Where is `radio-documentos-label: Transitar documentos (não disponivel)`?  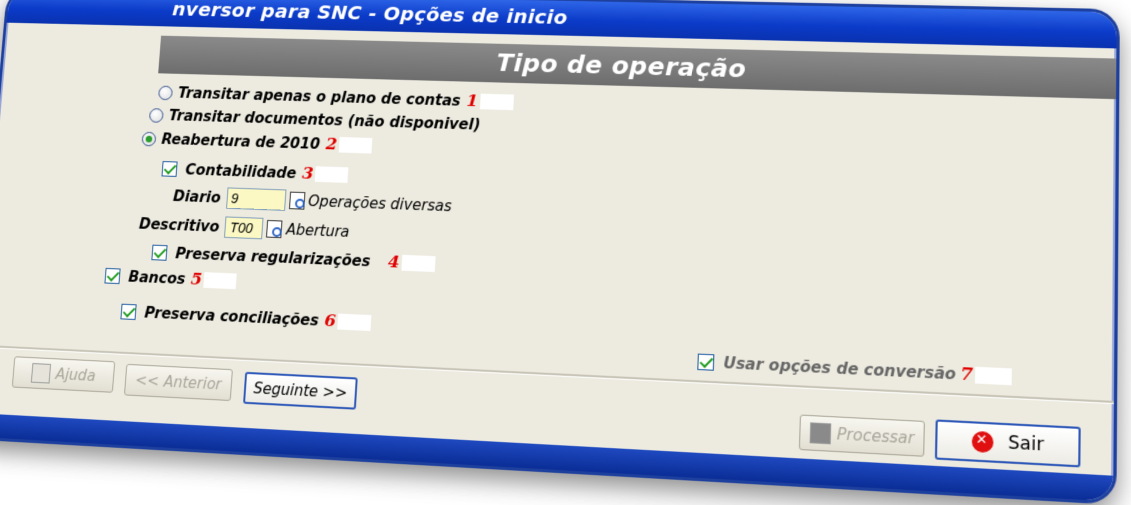 radio-documentos-label: Transitar documentos (não disponivel) is located at coordinates (324, 120).